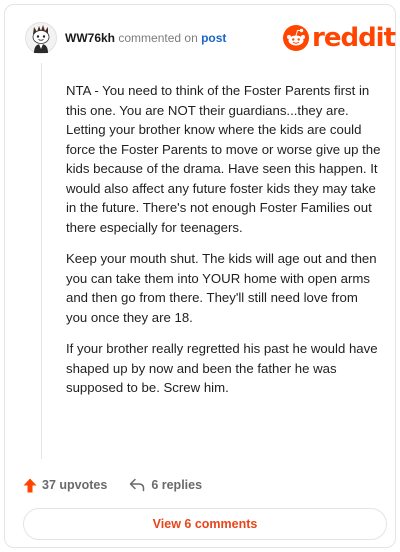  Describe the element at coordinates (30, 485) in the screenshot. I see `upvote-arrow-icon` at that location.